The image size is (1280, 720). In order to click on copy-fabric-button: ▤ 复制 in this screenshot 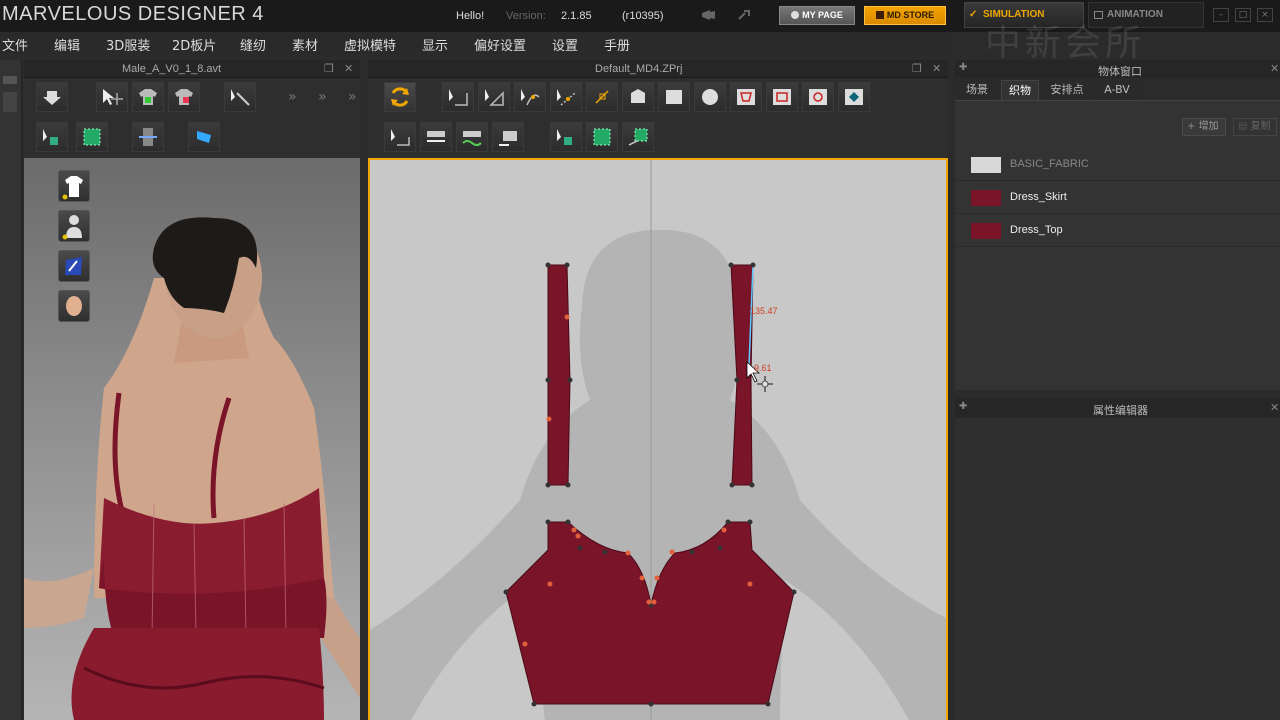, I will do `click(1255, 127)`.